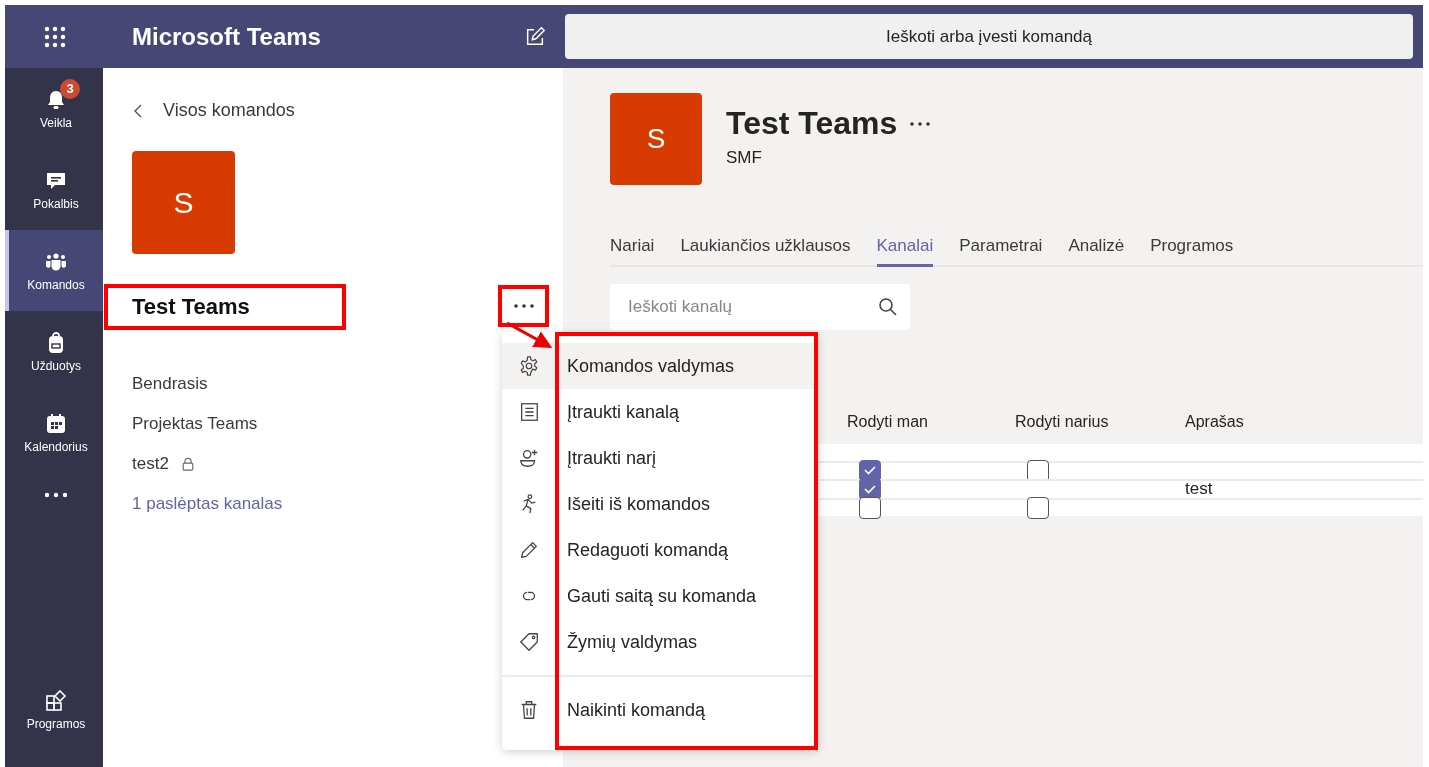  What do you see at coordinates (528, 458) in the screenshot?
I see `person-add-icon` at bounding box center [528, 458].